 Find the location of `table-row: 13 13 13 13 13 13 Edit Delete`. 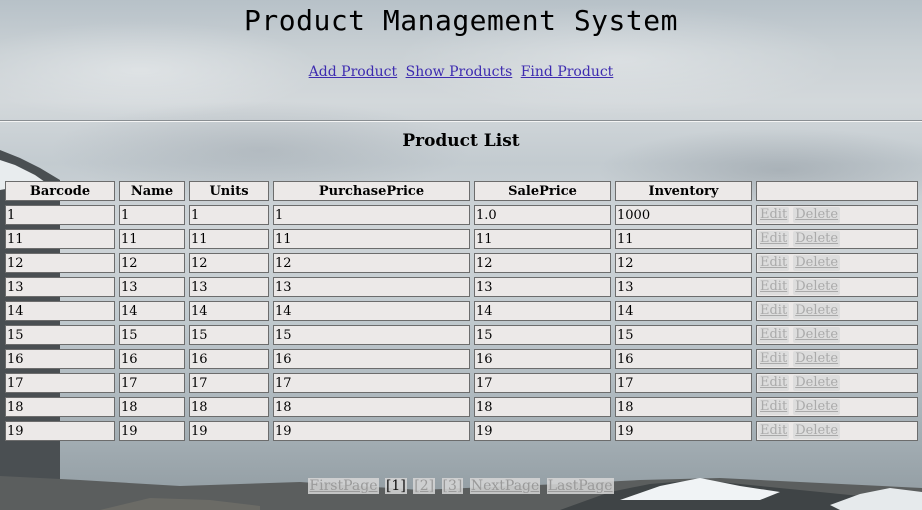

table-row: 13 13 13 13 13 13 Edit Delete is located at coordinates (461, 287).